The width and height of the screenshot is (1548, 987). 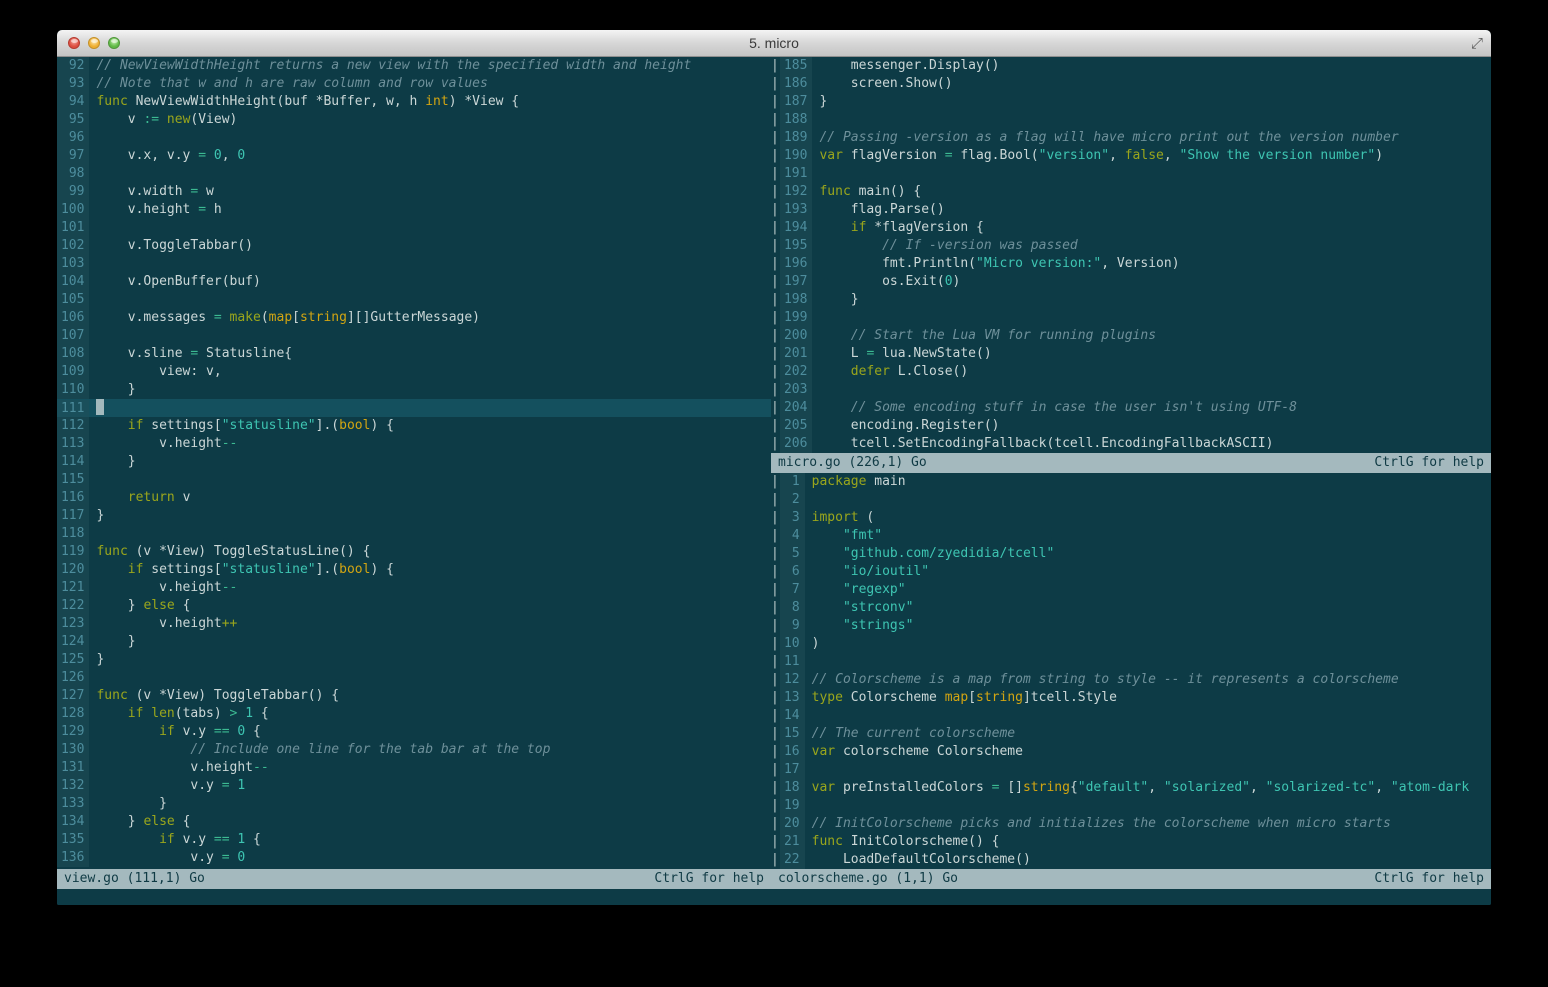 What do you see at coordinates (414, 120) in the screenshot?
I see `code-line: 95 v := new(View)` at bounding box center [414, 120].